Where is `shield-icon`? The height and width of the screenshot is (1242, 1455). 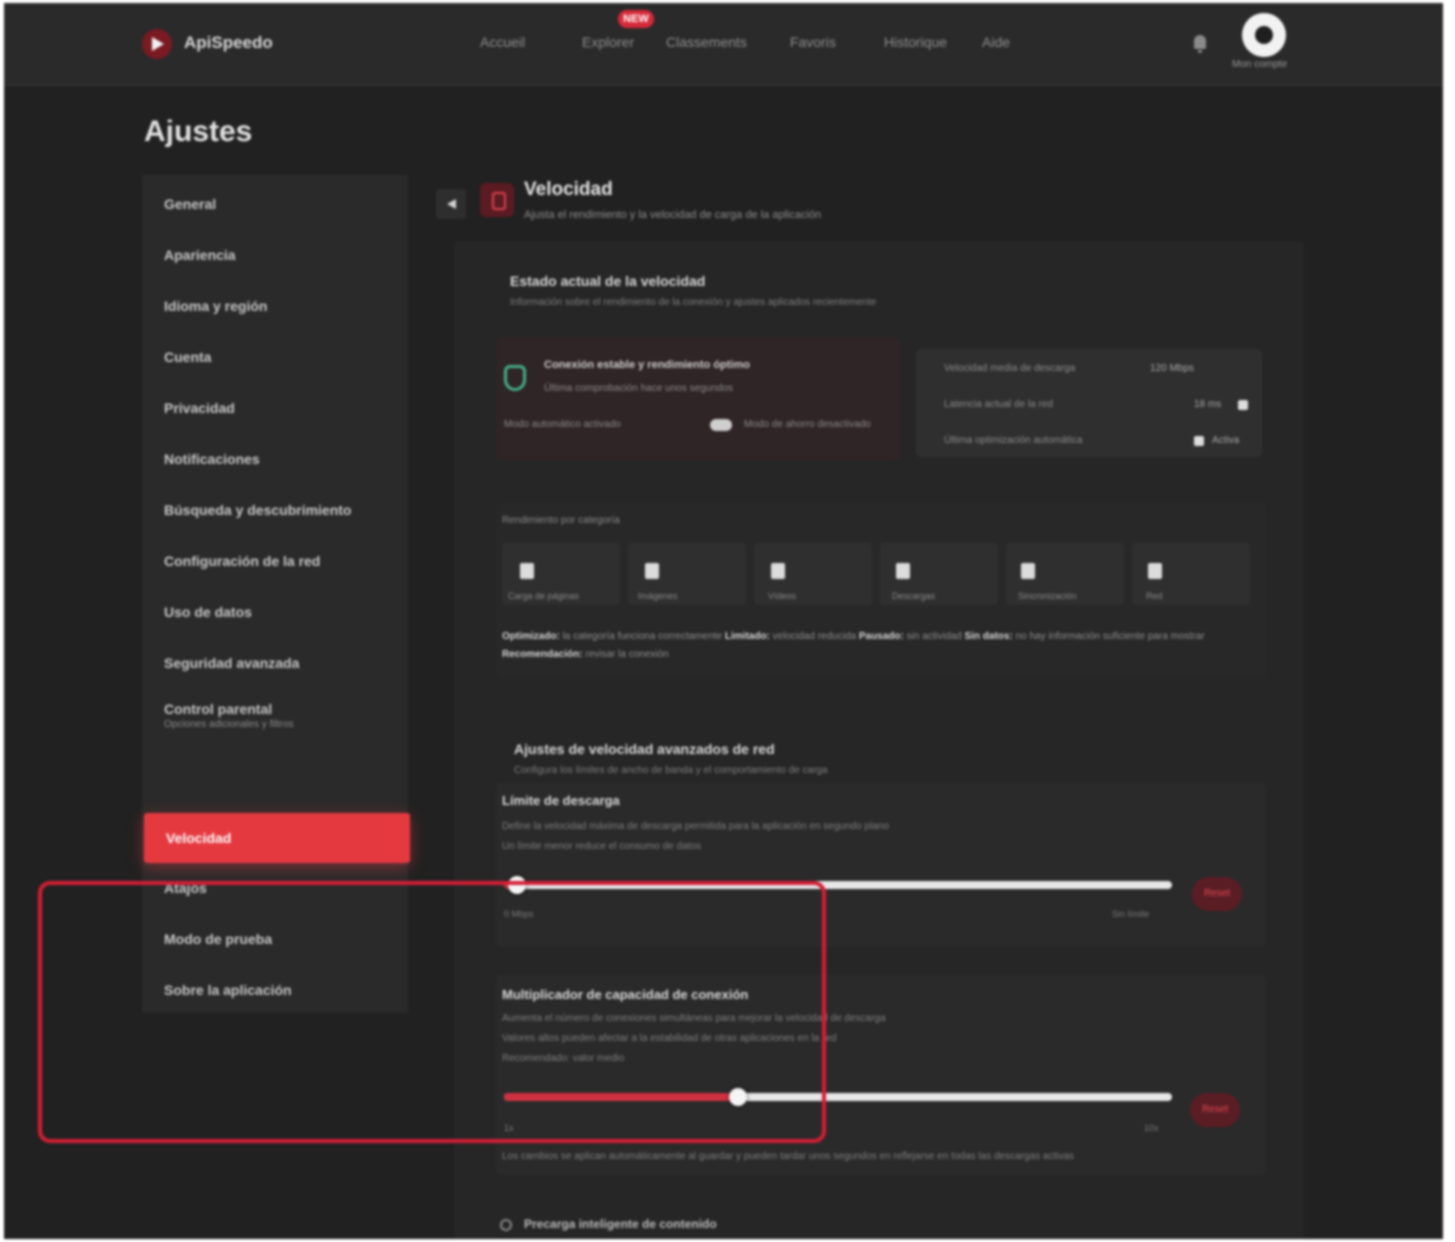 shield-icon is located at coordinates (515, 378).